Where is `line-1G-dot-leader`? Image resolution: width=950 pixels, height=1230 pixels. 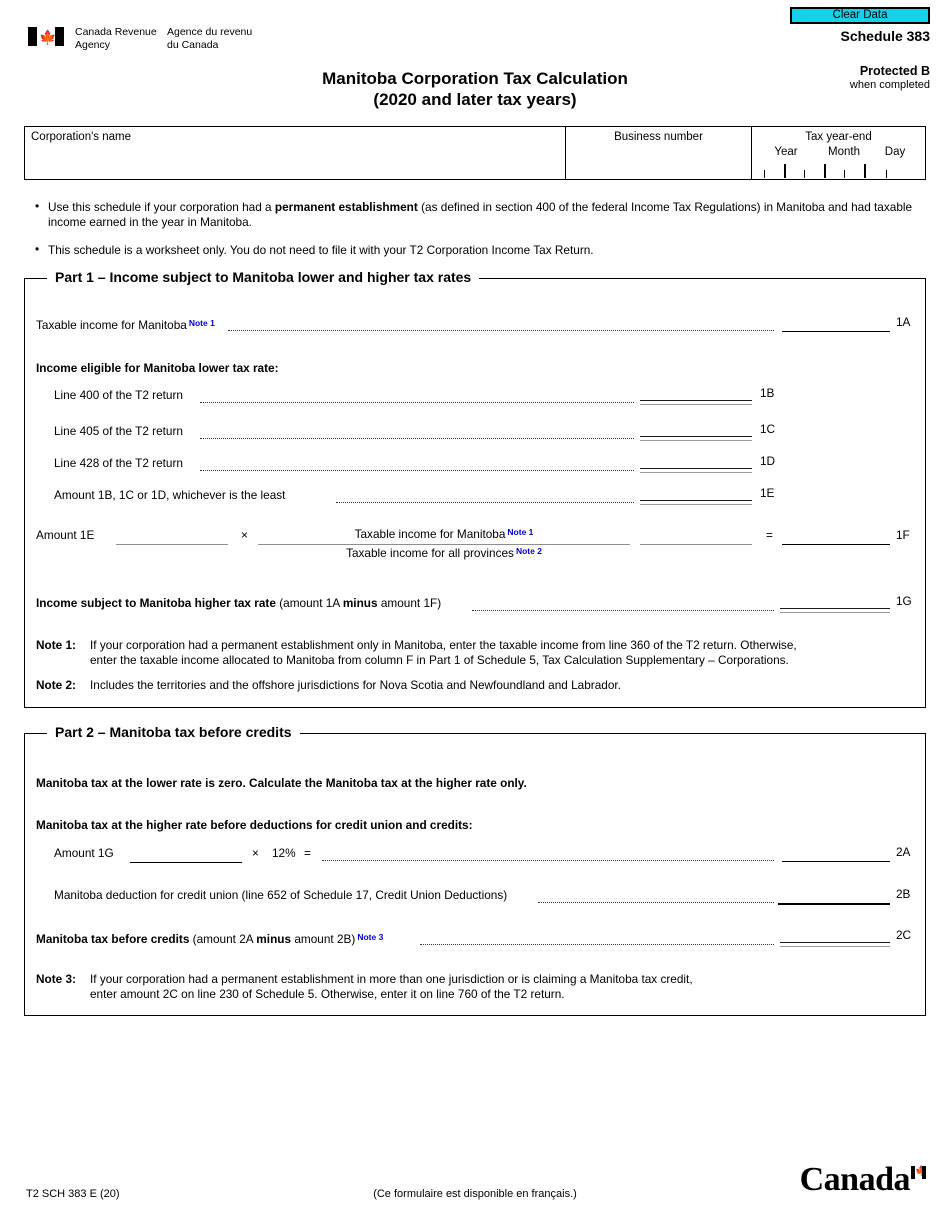
line-1G-dot-leader is located at coordinates (623, 610).